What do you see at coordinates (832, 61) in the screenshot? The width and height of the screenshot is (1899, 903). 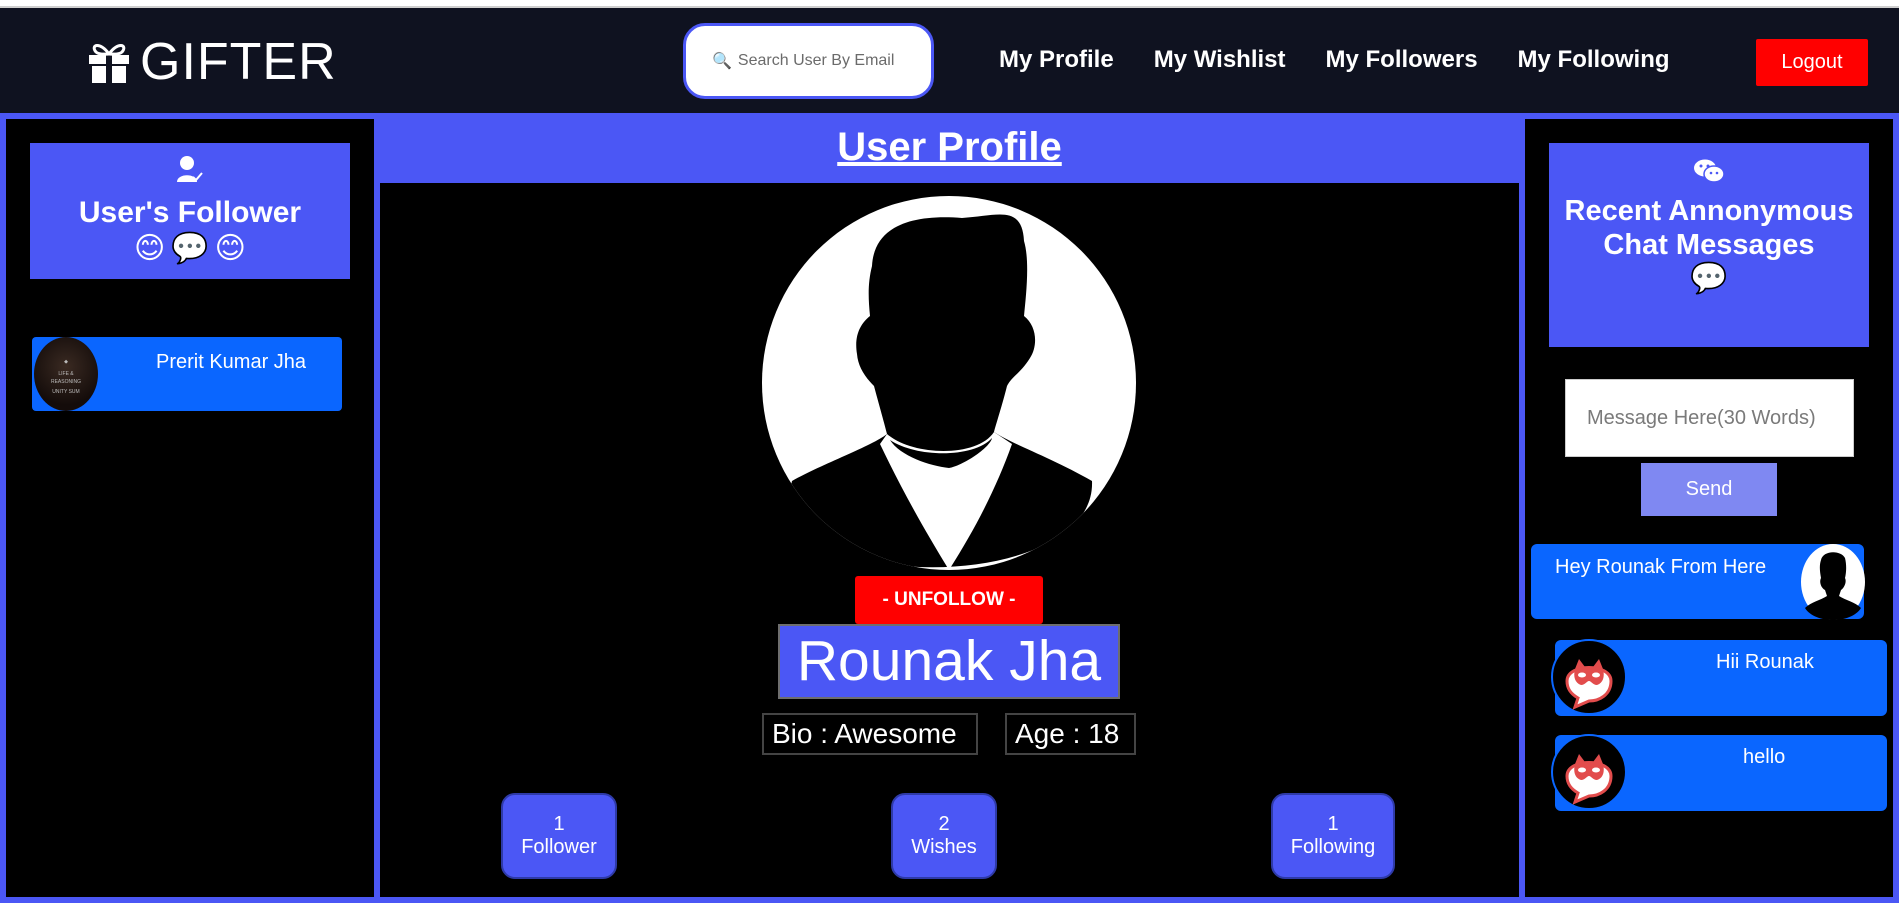 I see `search-input` at bounding box center [832, 61].